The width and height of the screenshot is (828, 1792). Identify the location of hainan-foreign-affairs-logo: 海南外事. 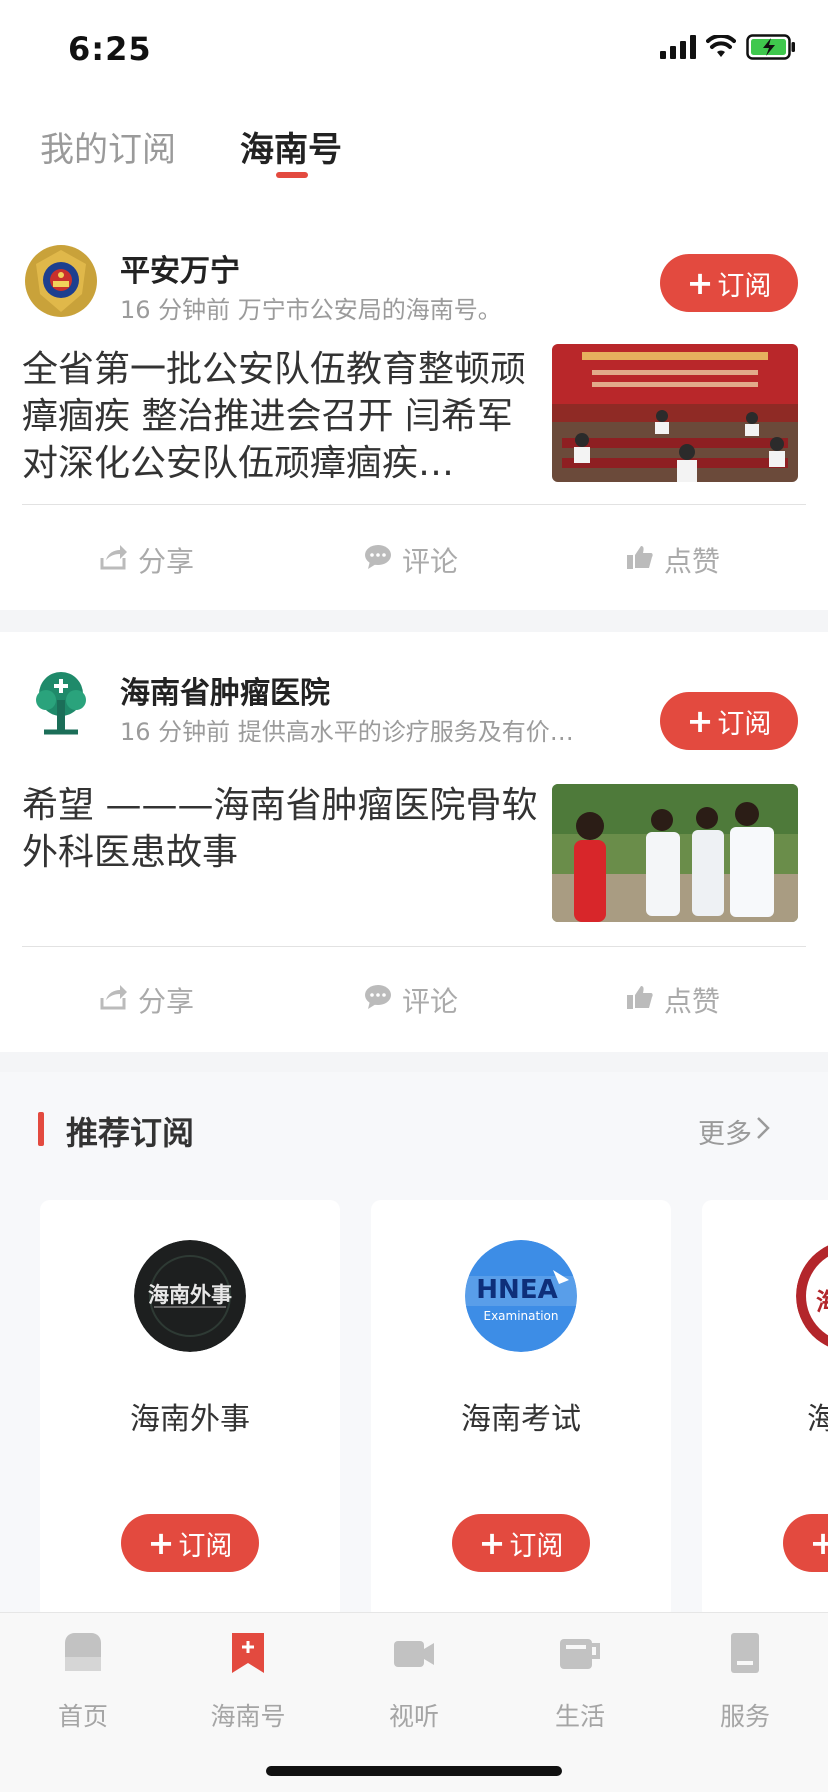
(190, 1296).